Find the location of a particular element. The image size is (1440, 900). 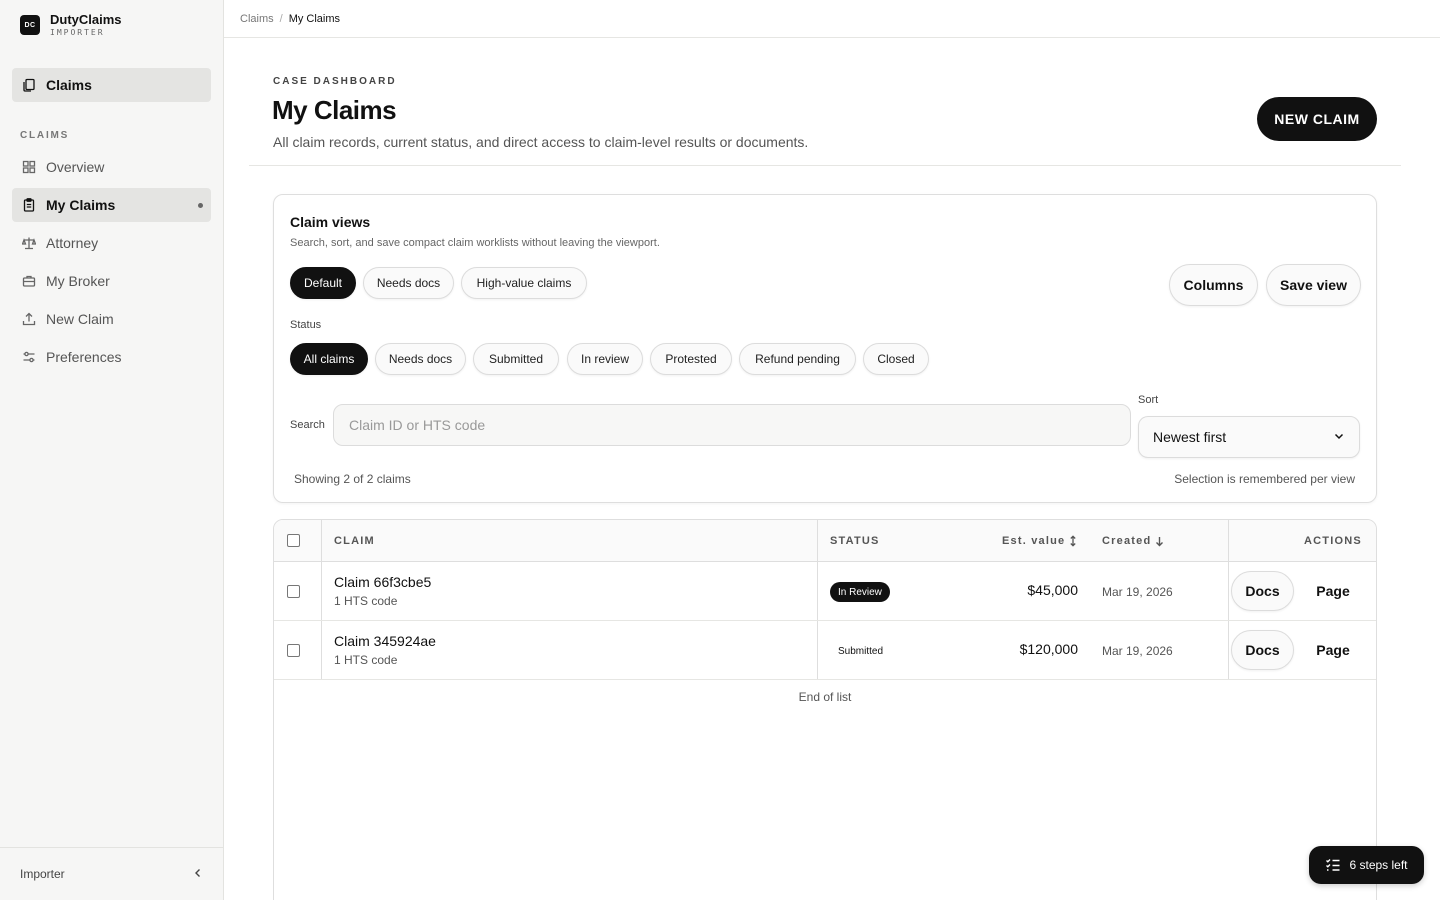

sidebar-item-label: Claims is located at coordinates (69, 85).